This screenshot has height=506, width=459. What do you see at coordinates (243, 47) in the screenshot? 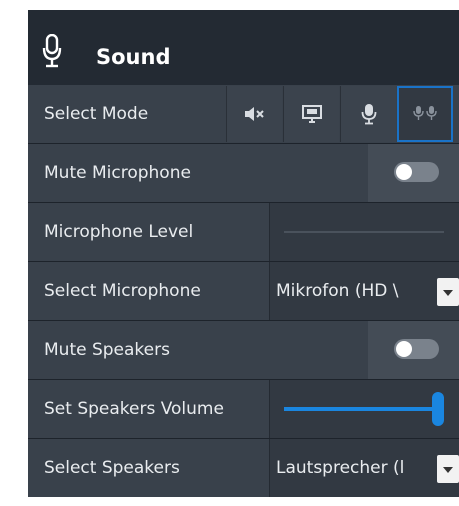
I see `panel-header: Sound` at bounding box center [243, 47].